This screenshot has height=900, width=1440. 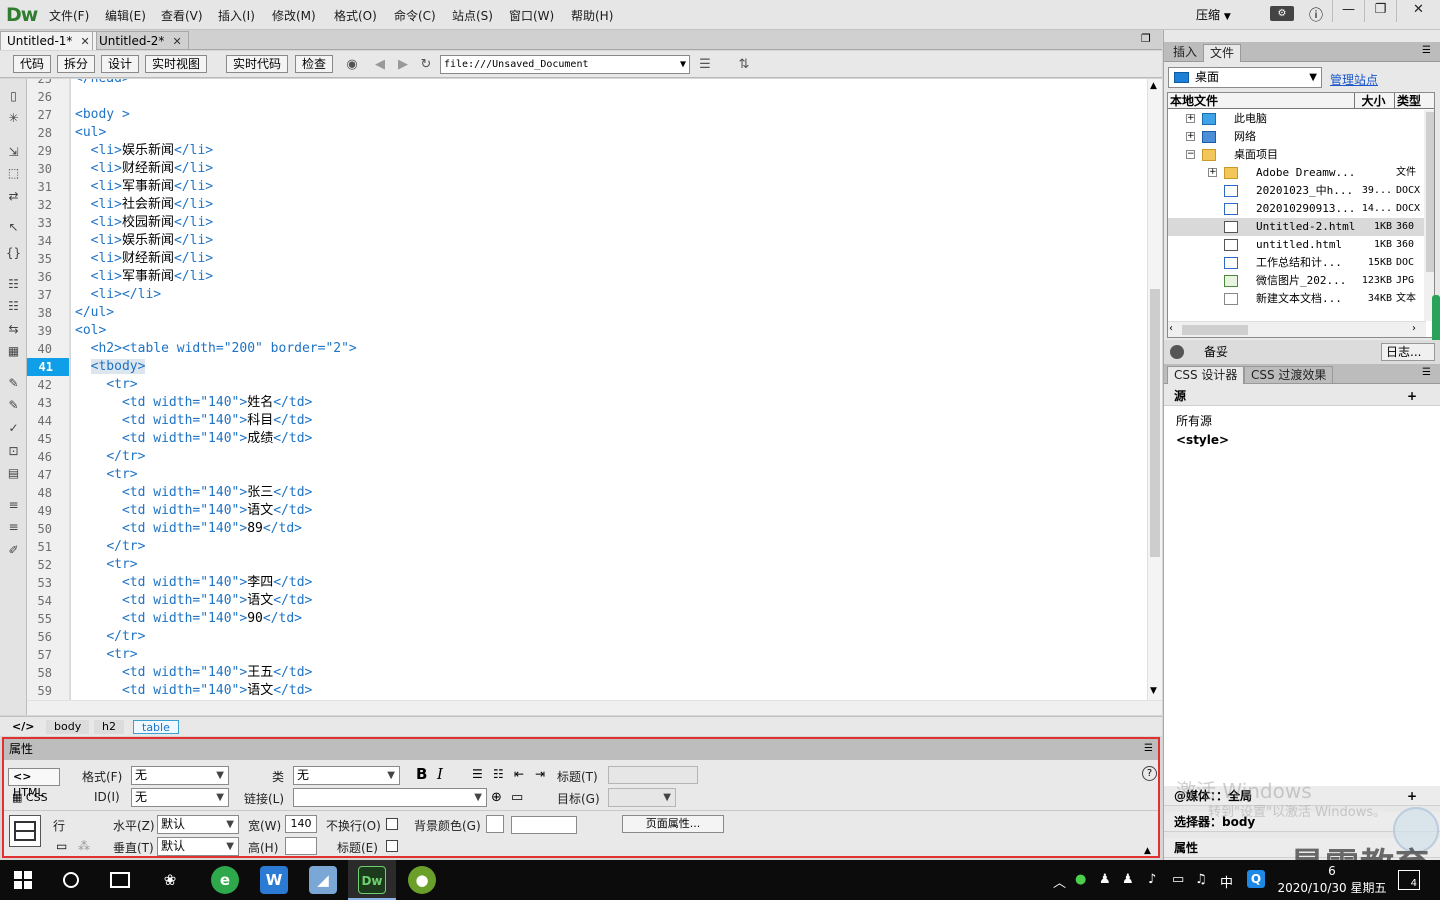 What do you see at coordinates (1178, 879) in the screenshot?
I see `network-icon: ▭` at bounding box center [1178, 879].